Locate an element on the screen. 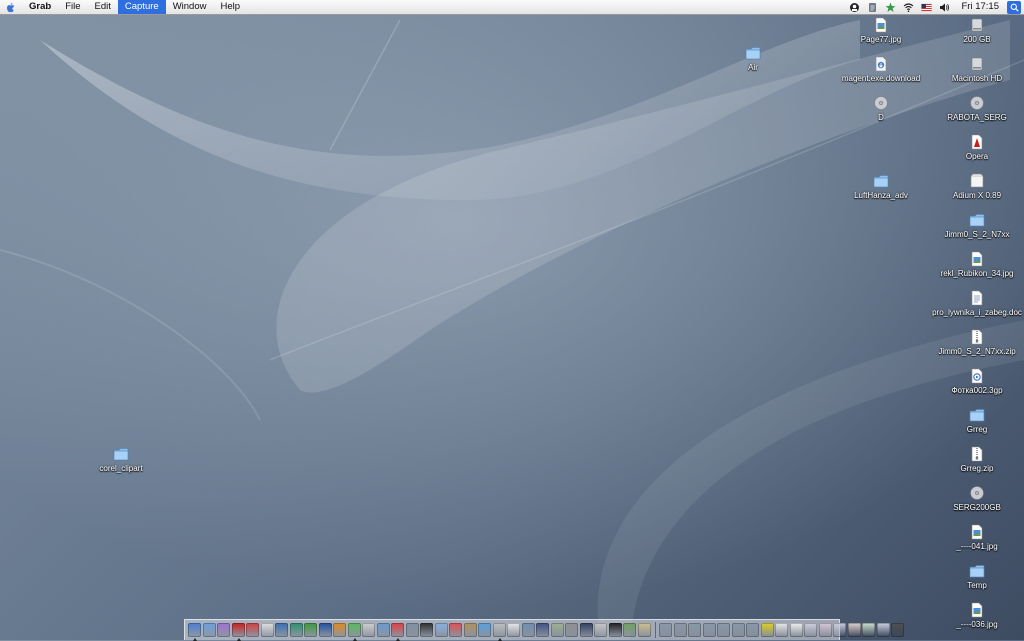  desktop-icon-200gb: 200 GB is located at coordinates (977, 30).